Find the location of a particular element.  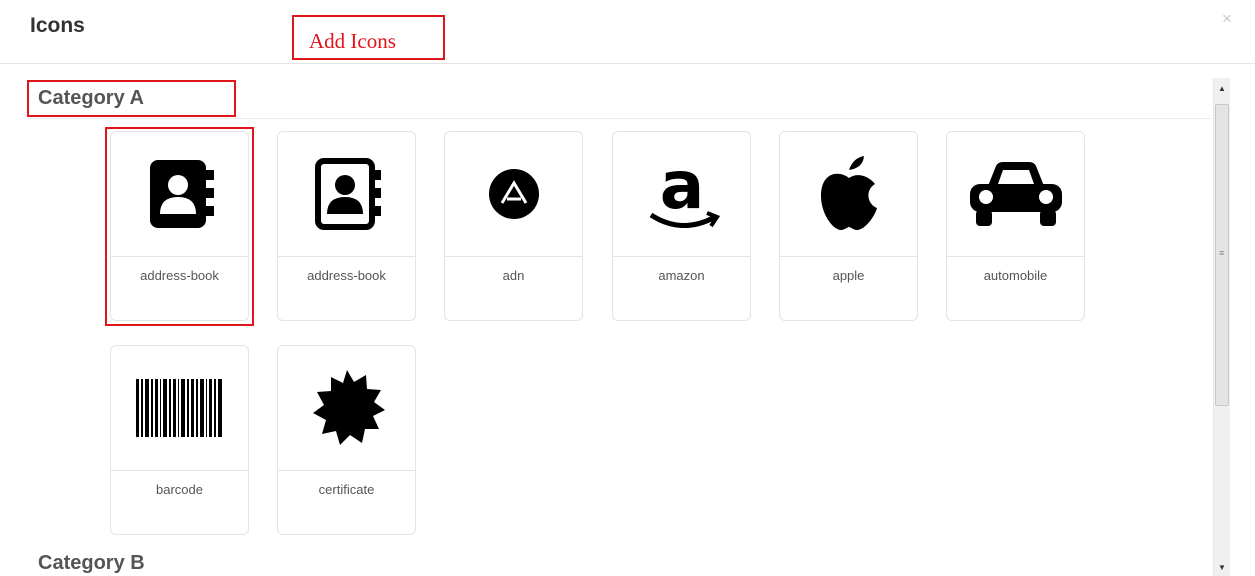

icon-card-address-book: address-book is located at coordinates (179, 226).